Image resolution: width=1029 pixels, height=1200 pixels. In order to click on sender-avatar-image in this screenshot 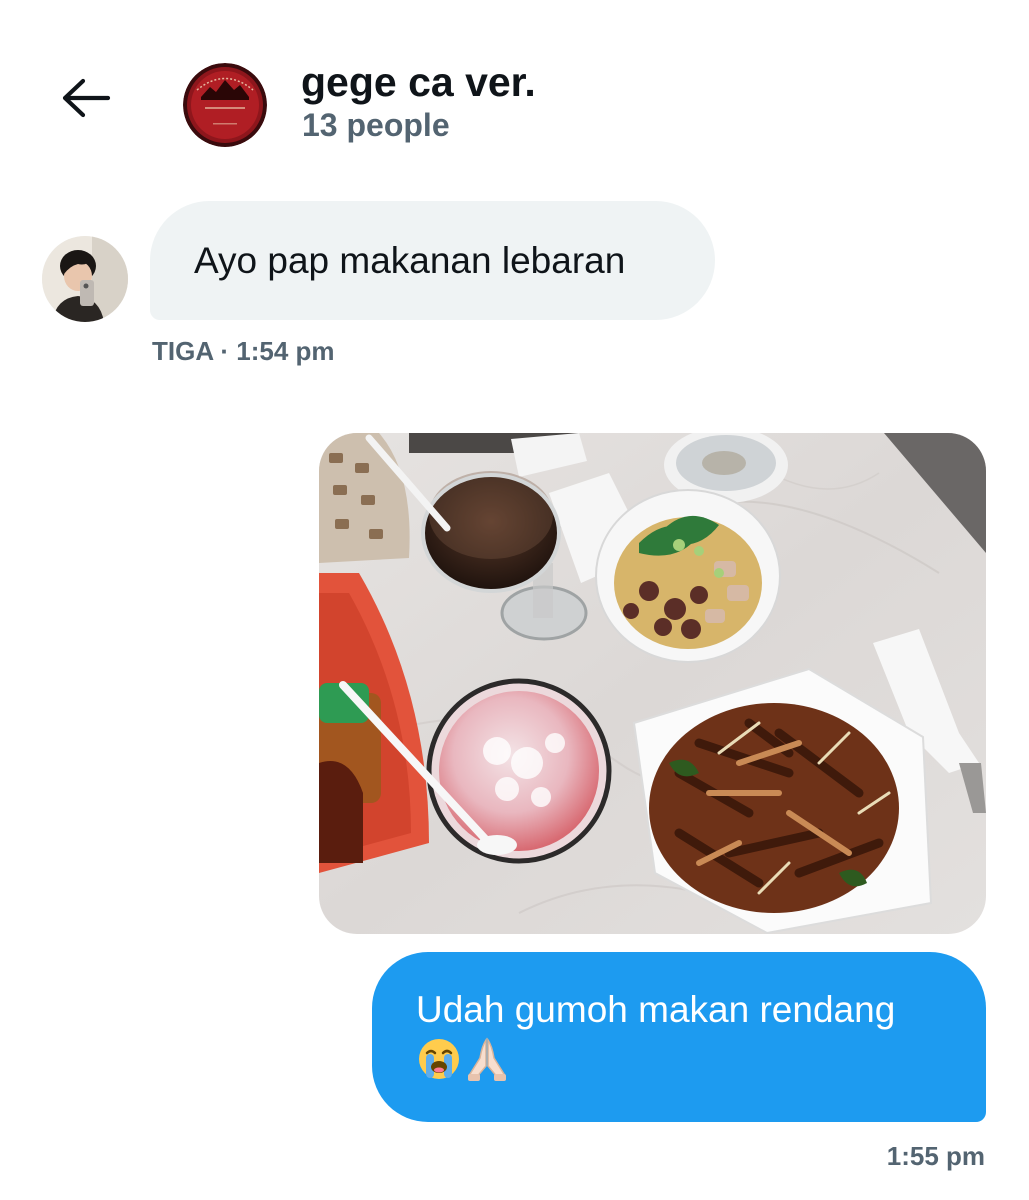, I will do `click(85, 279)`.